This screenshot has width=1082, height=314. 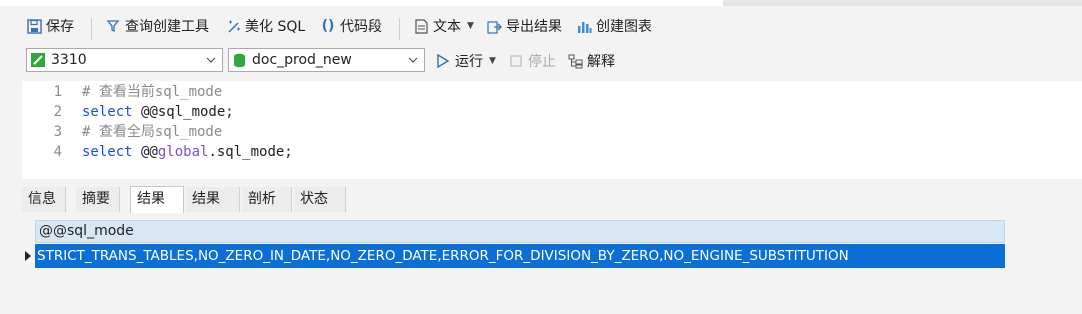 What do you see at coordinates (552, 209) in the screenshot?
I see `result-tabs: 信息 摘要 结果 1 结果 2 剖析 状态` at bounding box center [552, 209].